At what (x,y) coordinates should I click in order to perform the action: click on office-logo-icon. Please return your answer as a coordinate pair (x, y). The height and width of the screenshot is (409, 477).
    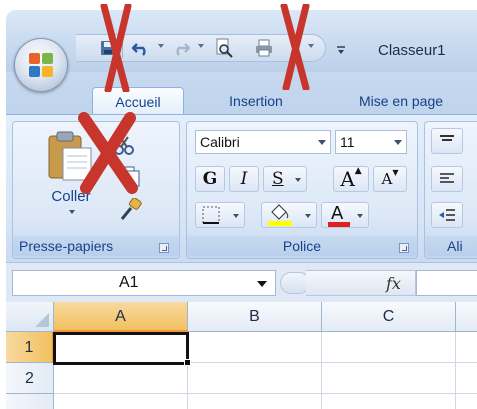
    Looking at the image, I should click on (41, 65).